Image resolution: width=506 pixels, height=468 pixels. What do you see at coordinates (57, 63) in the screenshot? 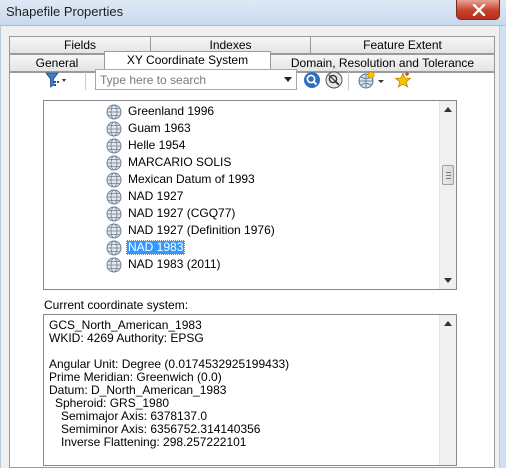
I see `tab-label: General` at bounding box center [57, 63].